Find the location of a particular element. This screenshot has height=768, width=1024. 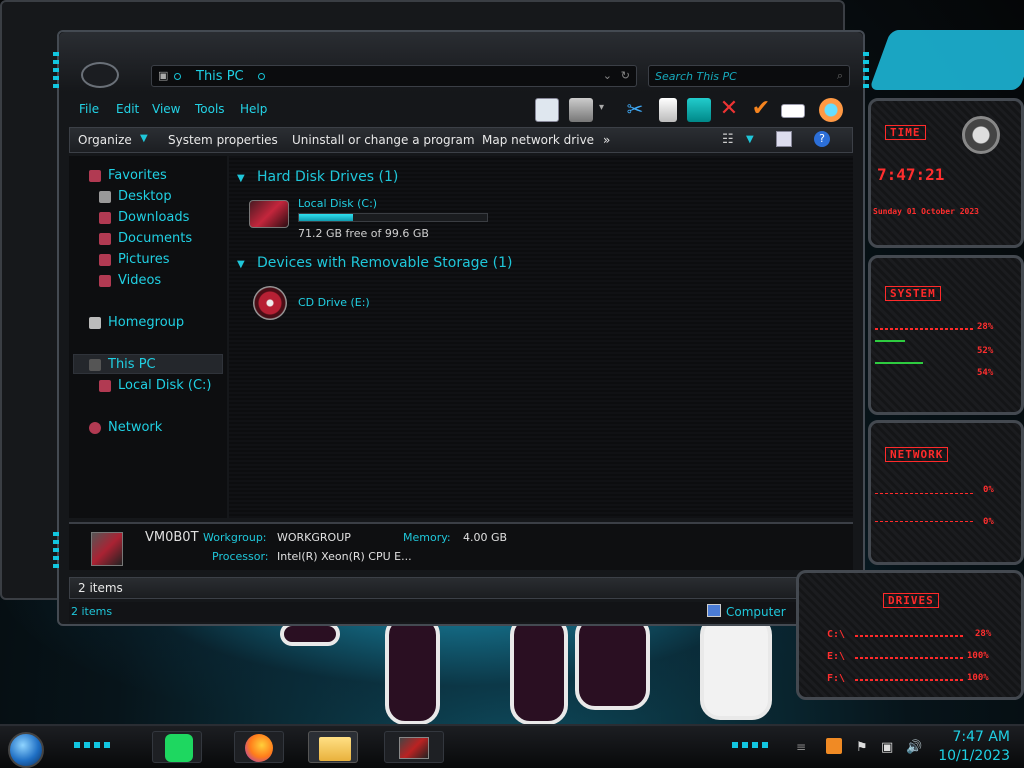

volume-icon: 🔊 is located at coordinates (914, 747).